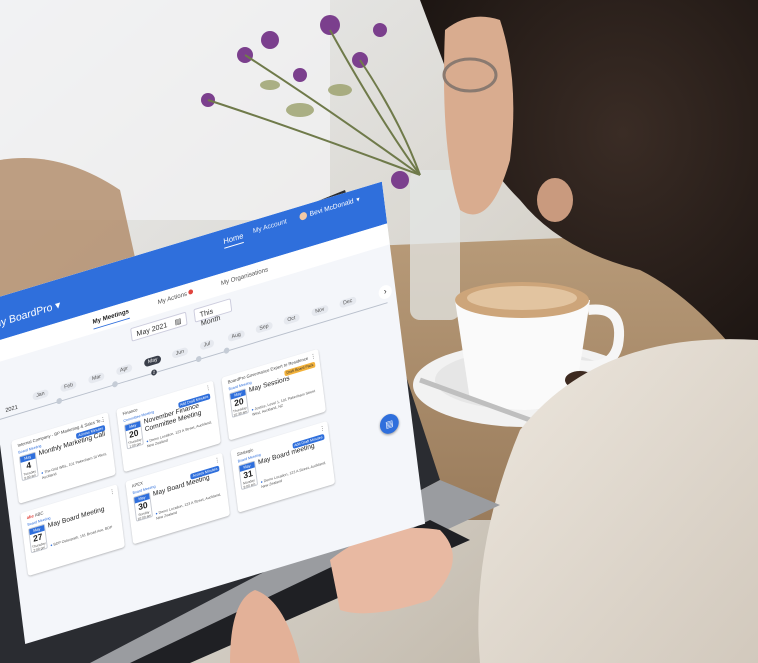 The image size is (758, 663). I want to click on nav-my-account: My Account, so click(270, 226).